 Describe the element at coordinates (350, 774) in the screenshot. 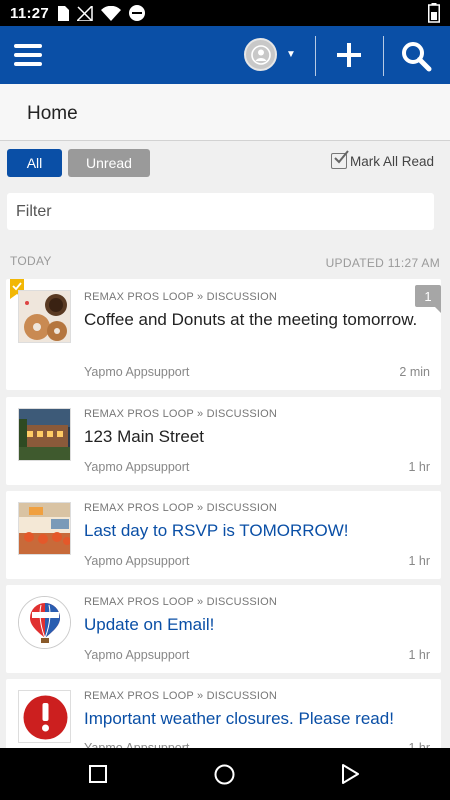

I see `back-icon` at that location.